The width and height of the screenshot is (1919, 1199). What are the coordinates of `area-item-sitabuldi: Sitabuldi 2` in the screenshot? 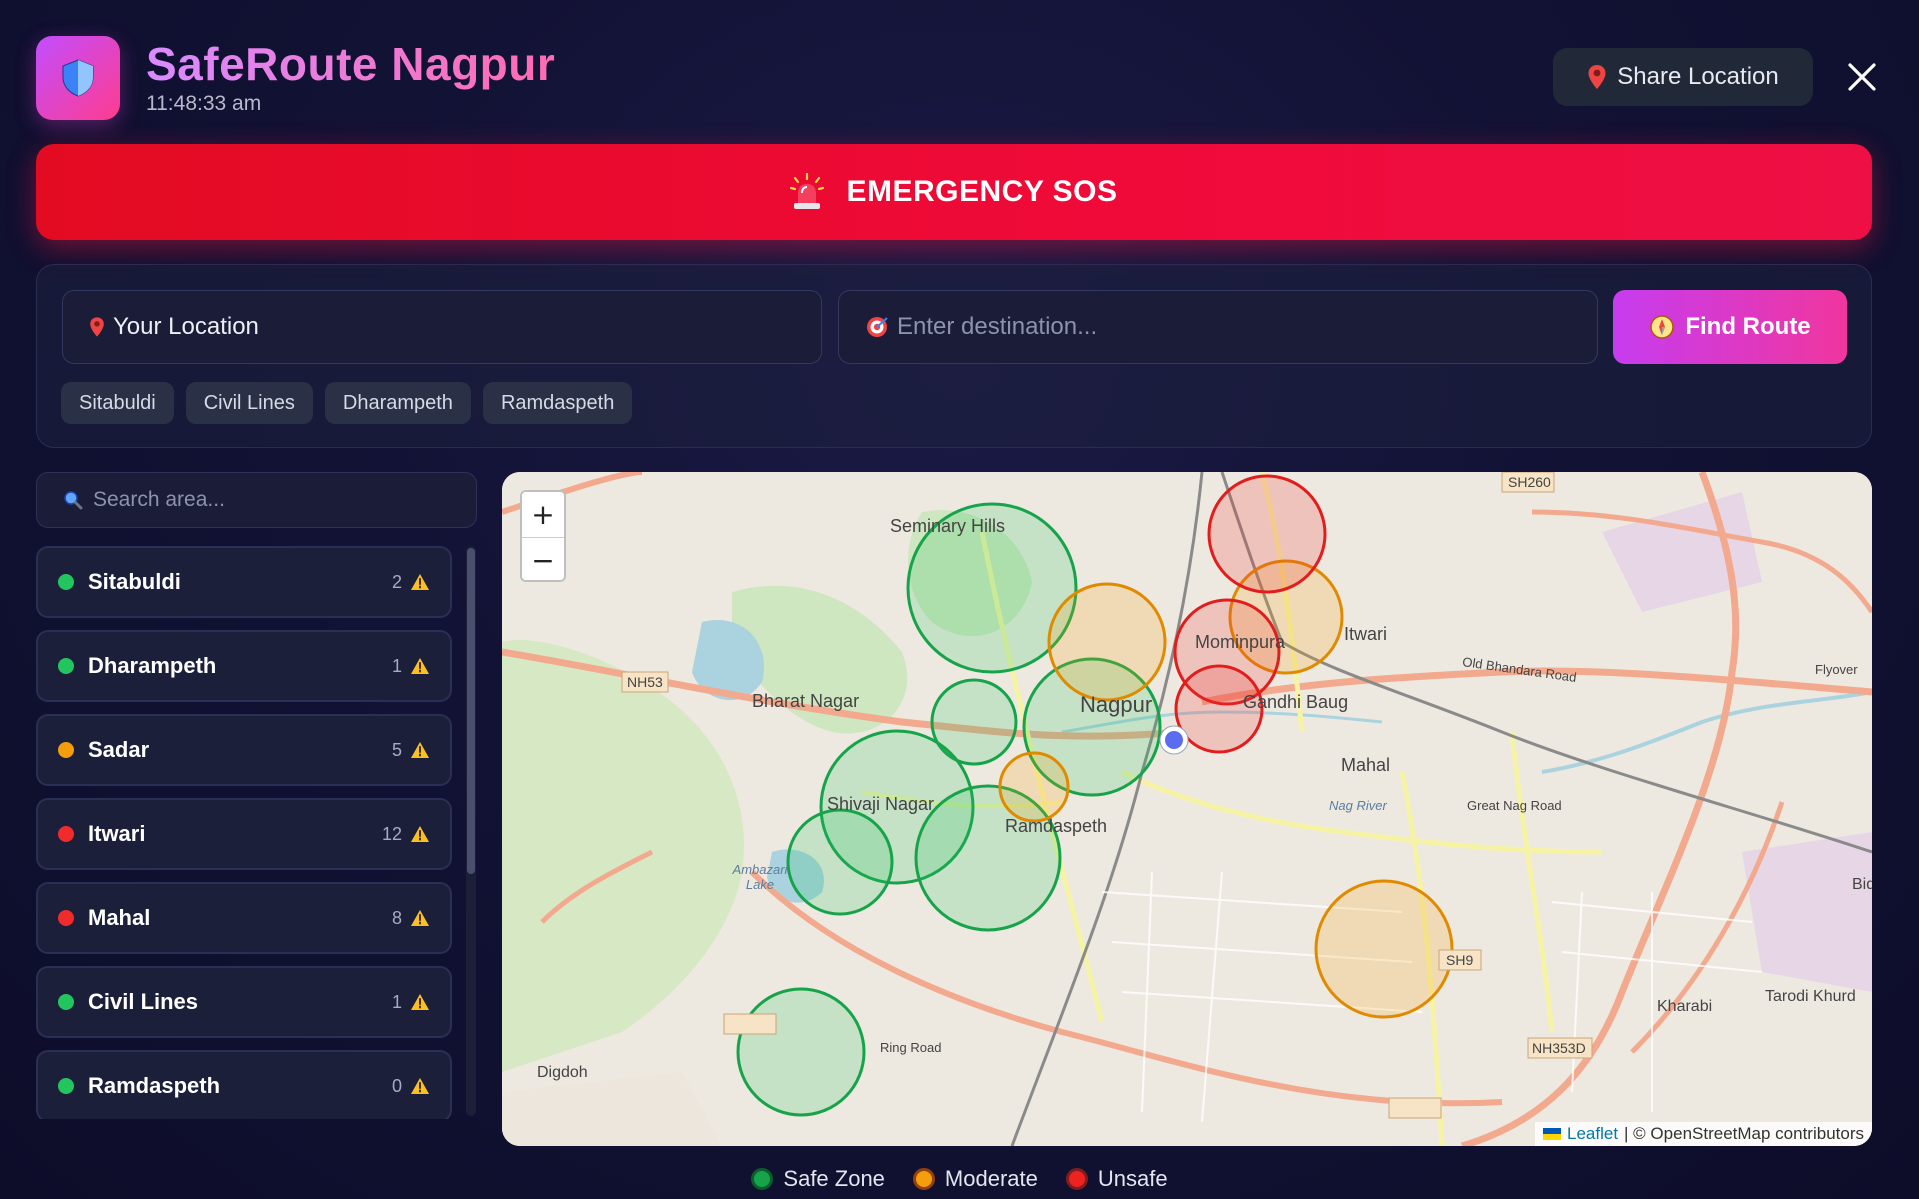 It's located at (244, 582).